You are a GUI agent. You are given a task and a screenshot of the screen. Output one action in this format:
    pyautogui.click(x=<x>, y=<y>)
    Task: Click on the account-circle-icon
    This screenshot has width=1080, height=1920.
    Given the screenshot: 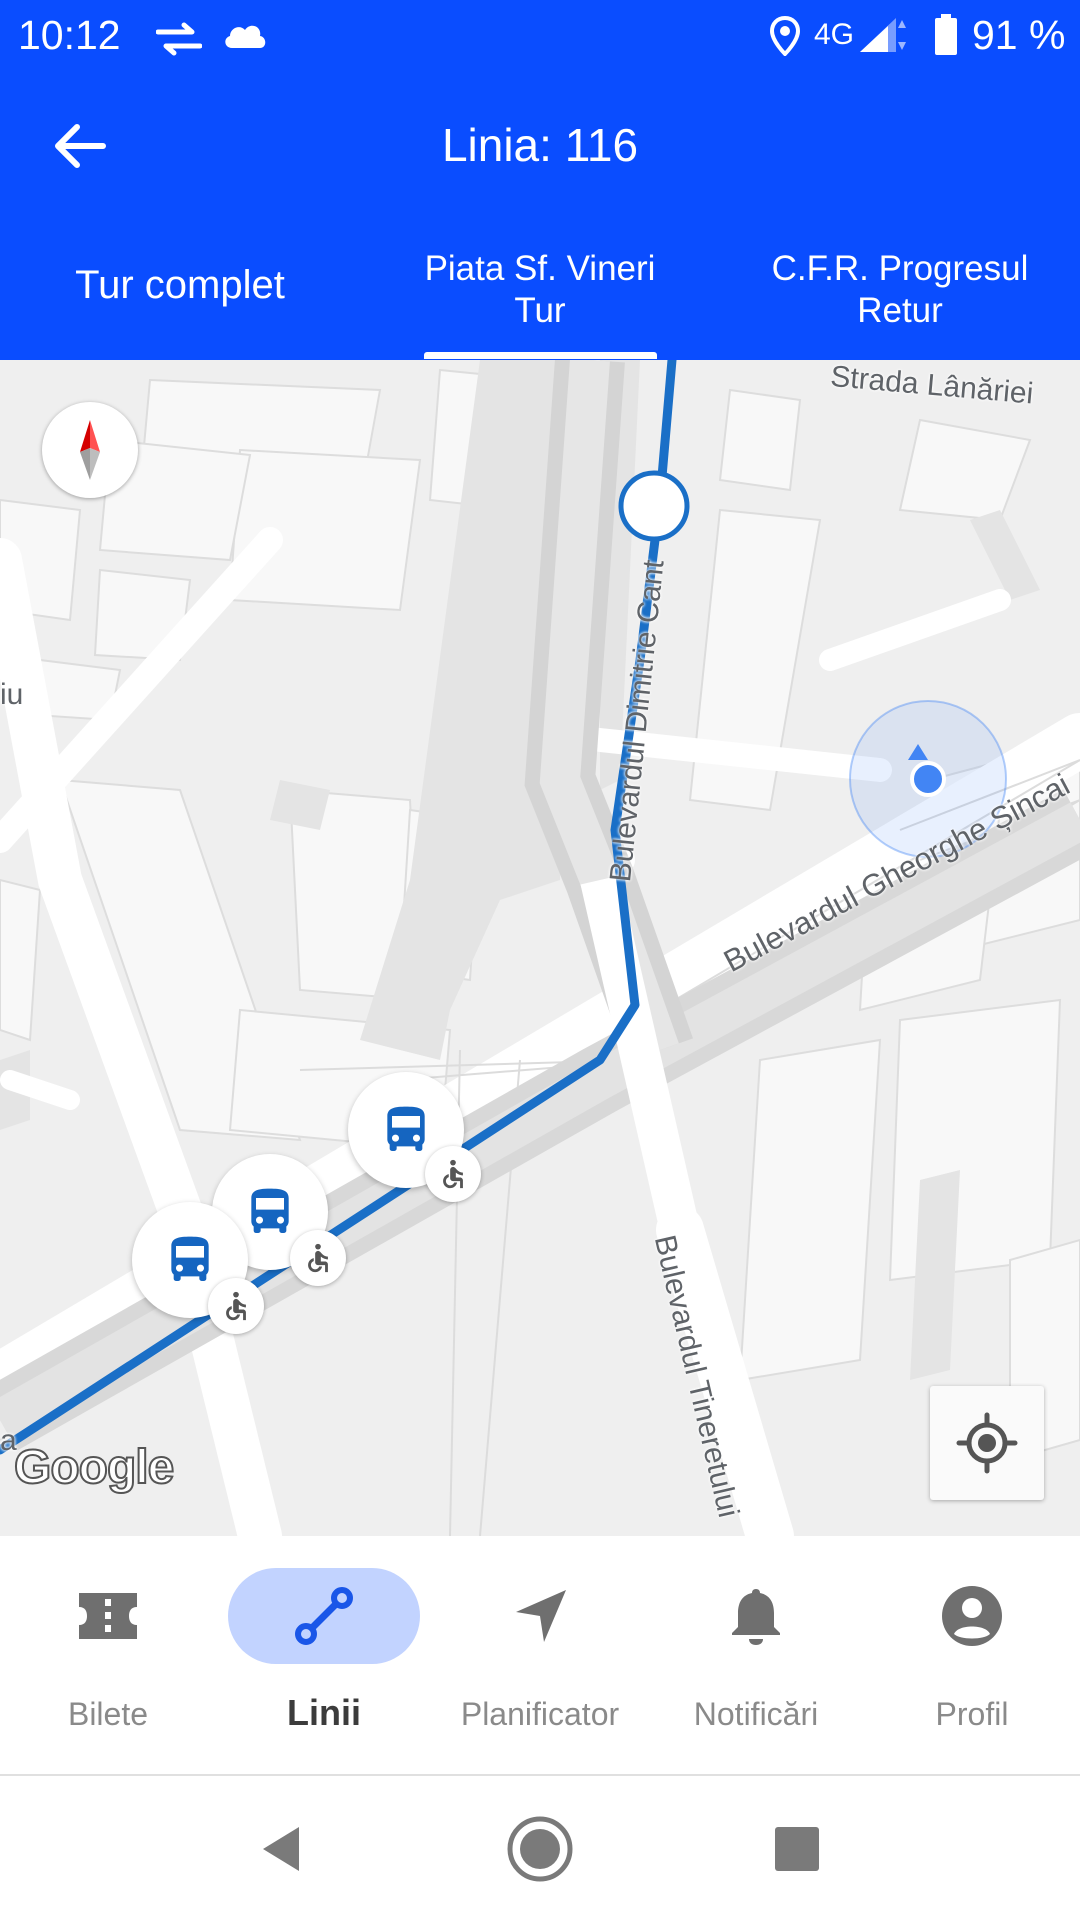 What is the action you would take?
    pyautogui.click(x=972, y=1616)
    